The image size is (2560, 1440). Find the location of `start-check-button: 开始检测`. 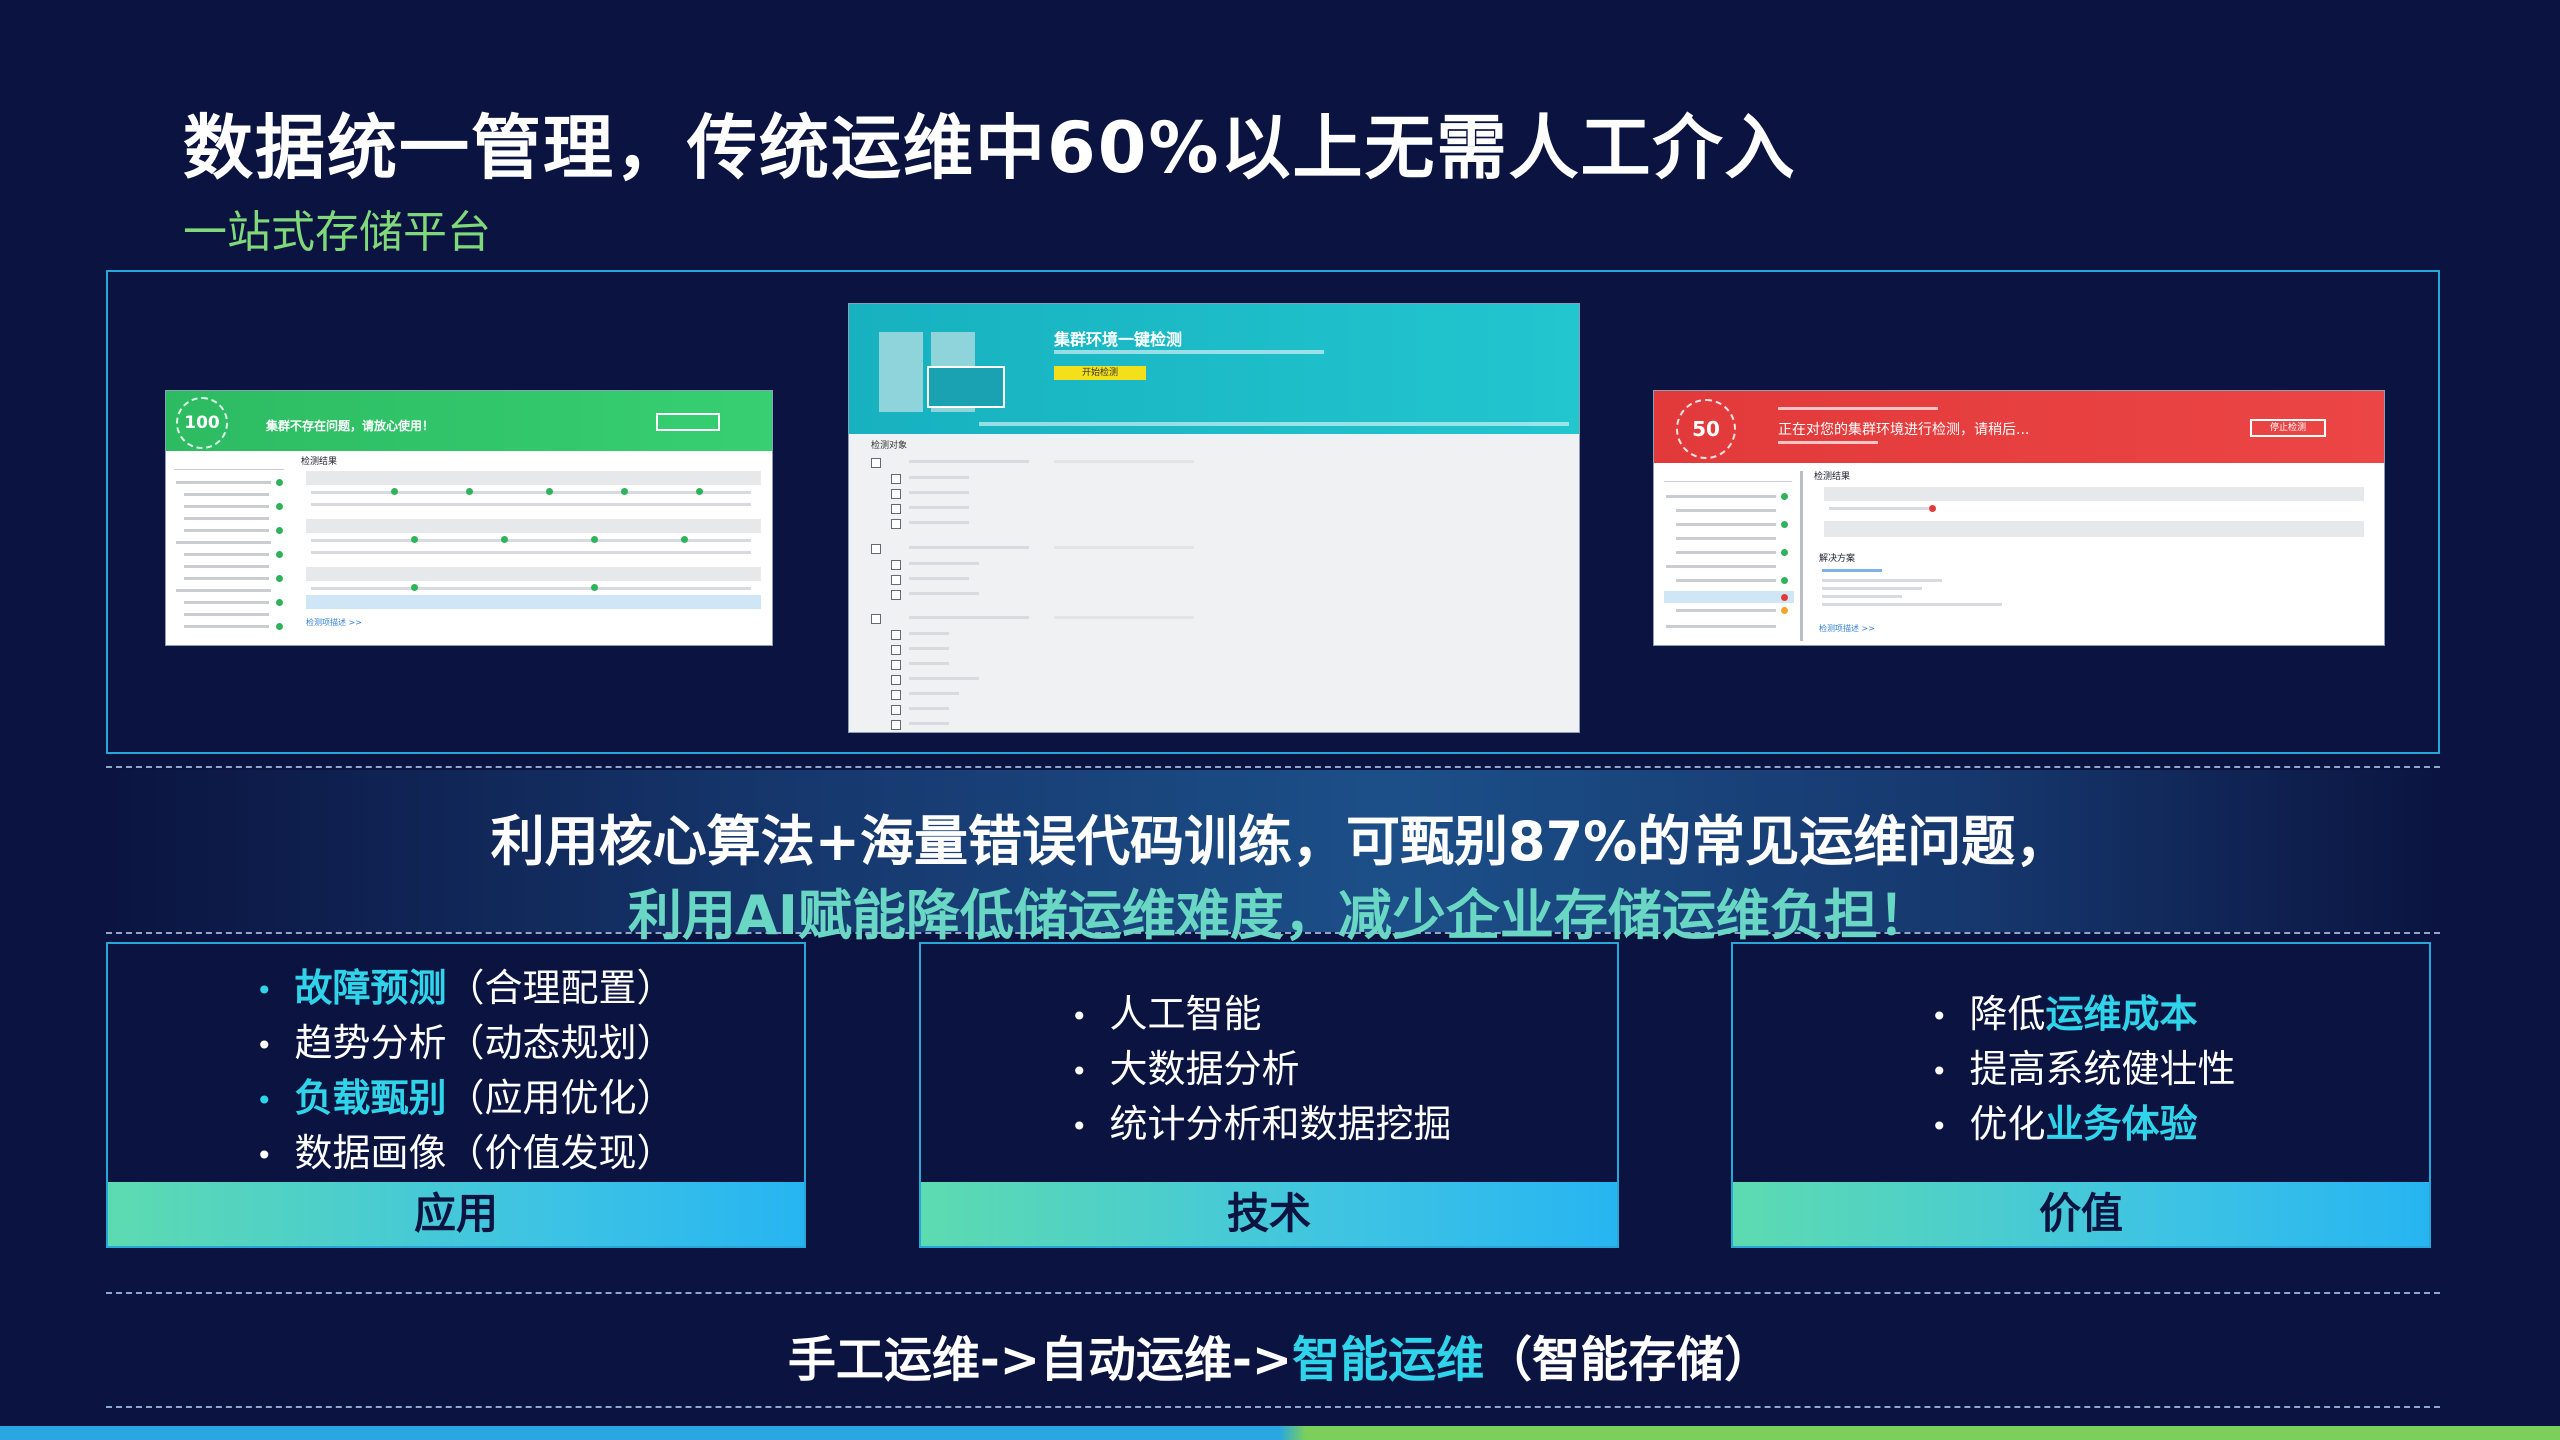

start-check-button: 开始检测 is located at coordinates (1100, 373).